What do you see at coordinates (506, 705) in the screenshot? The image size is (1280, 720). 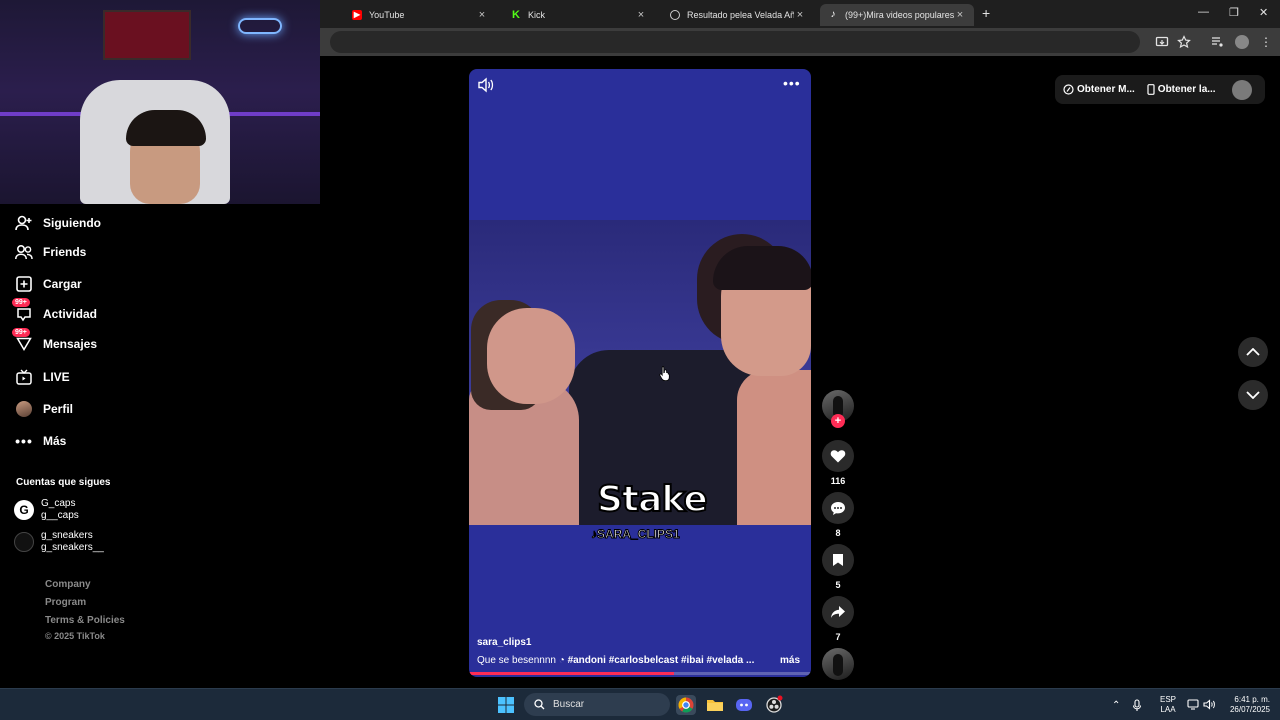 I see `windows-start-icon` at bounding box center [506, 705].